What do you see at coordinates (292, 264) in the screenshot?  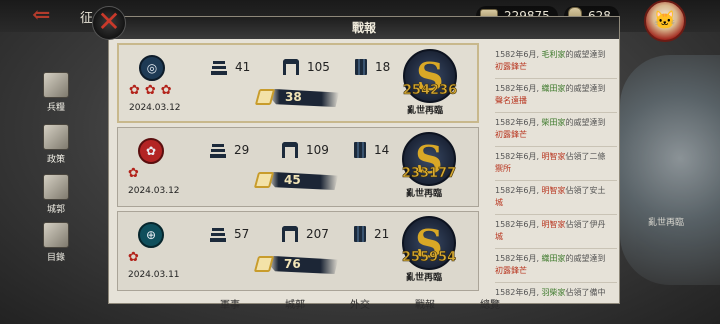 I see `scroll-count-value: 76` at bounding box center [292, 264].